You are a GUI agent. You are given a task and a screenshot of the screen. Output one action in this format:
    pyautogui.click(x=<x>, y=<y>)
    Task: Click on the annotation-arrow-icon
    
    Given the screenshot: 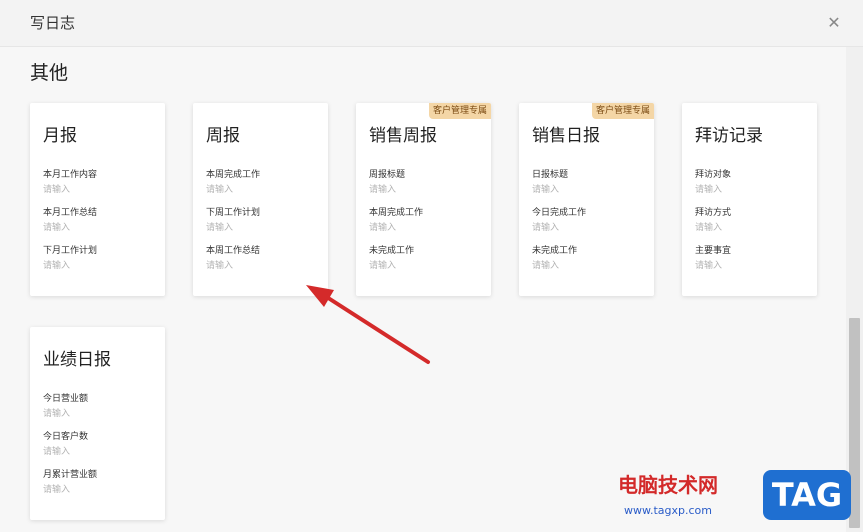 What is the action you would take?
    pyautogui.click(x=368, y=324)
    